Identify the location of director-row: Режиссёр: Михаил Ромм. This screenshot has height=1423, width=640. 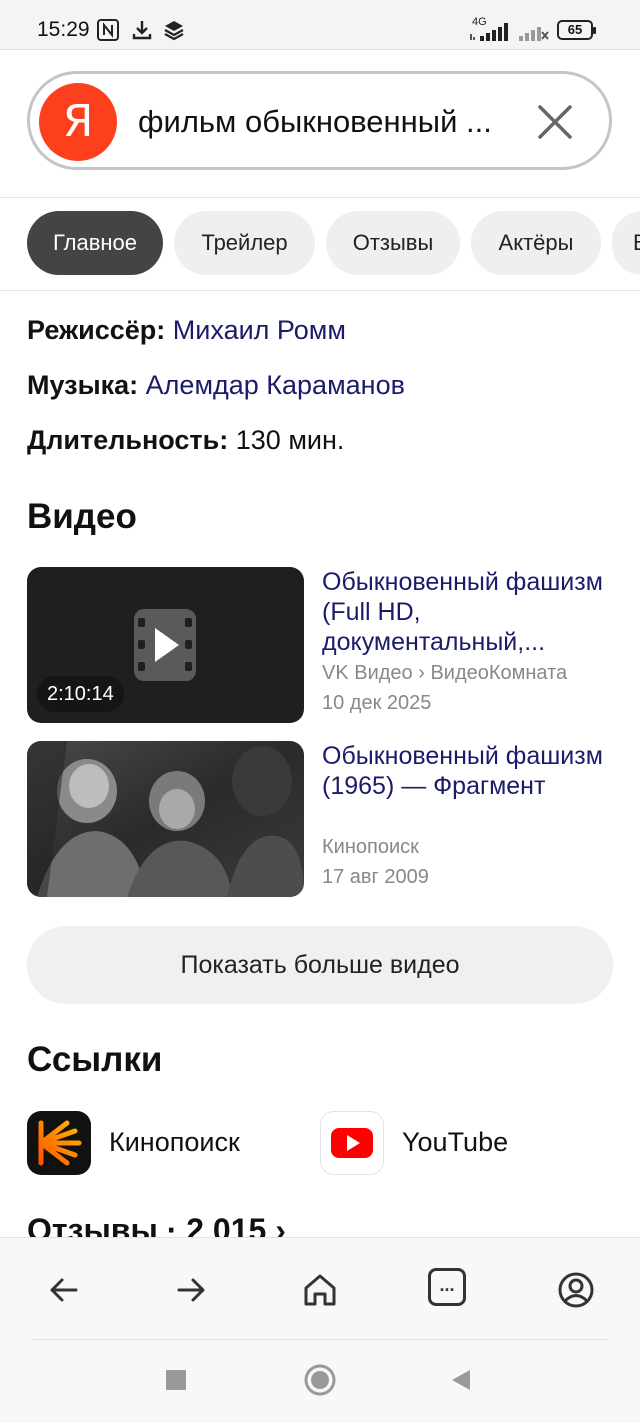
(186, 330).